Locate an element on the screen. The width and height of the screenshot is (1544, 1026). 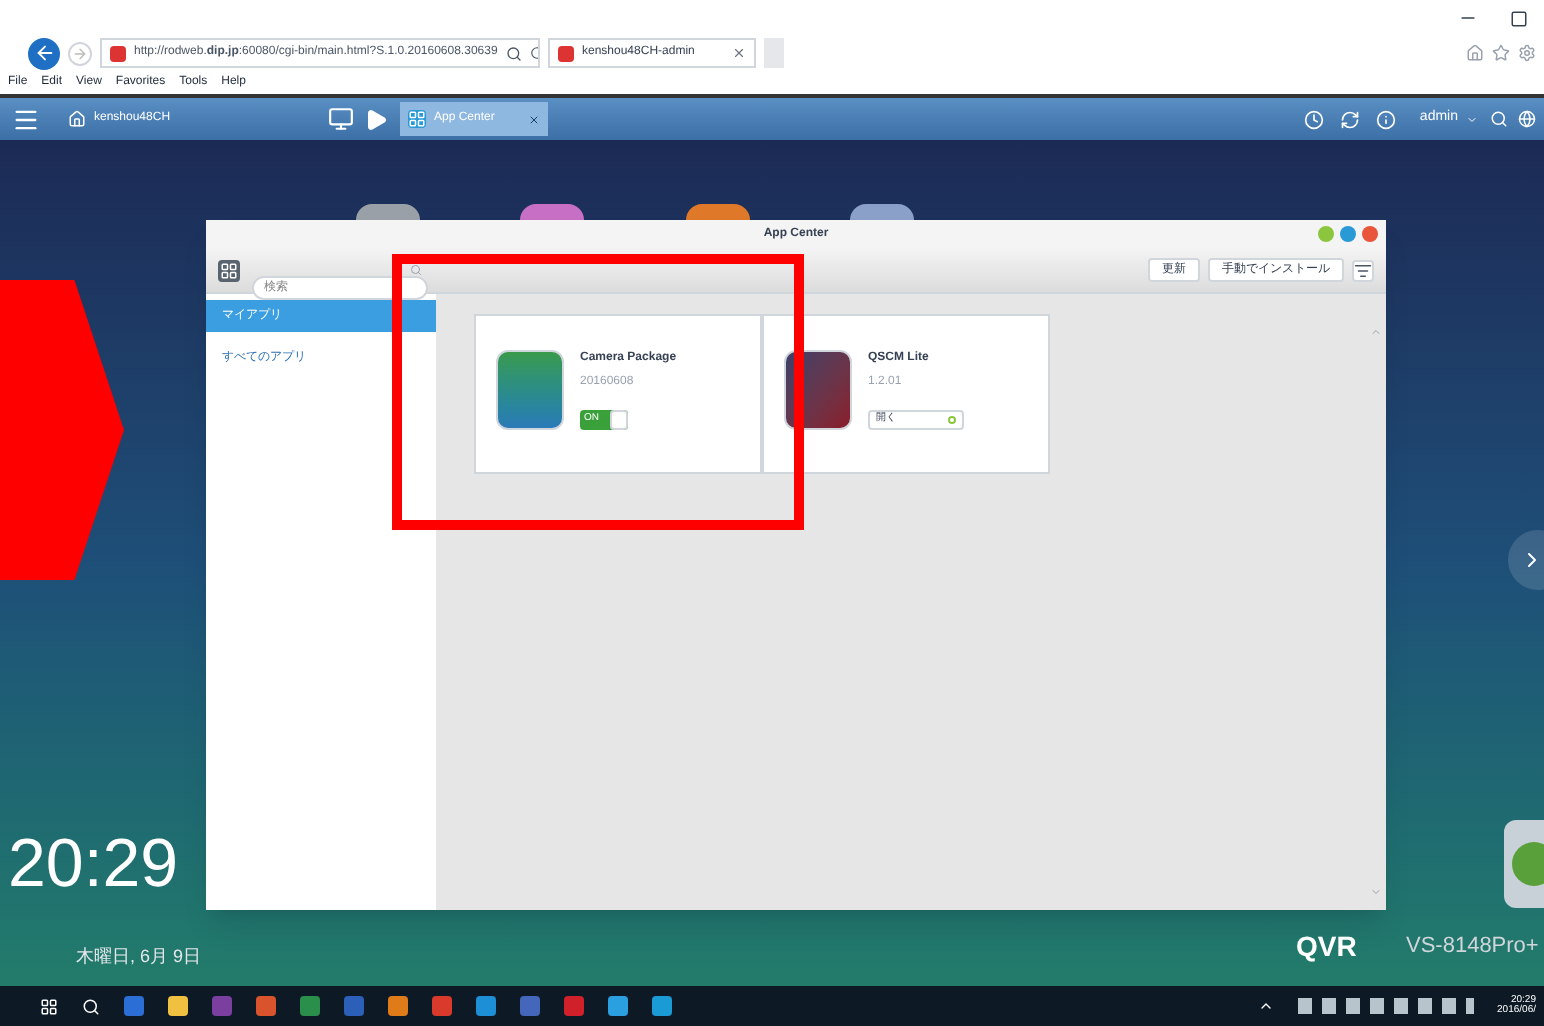
star-icon is located at coordinates (1501, 53).